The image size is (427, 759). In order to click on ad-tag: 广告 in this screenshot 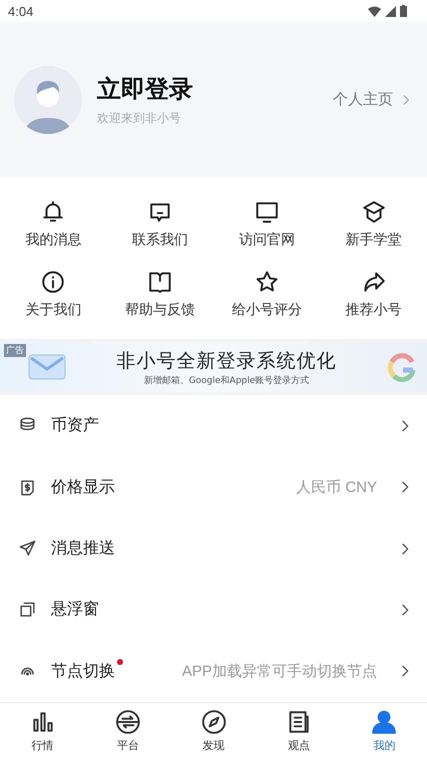, I will do `click(15, 350)`.